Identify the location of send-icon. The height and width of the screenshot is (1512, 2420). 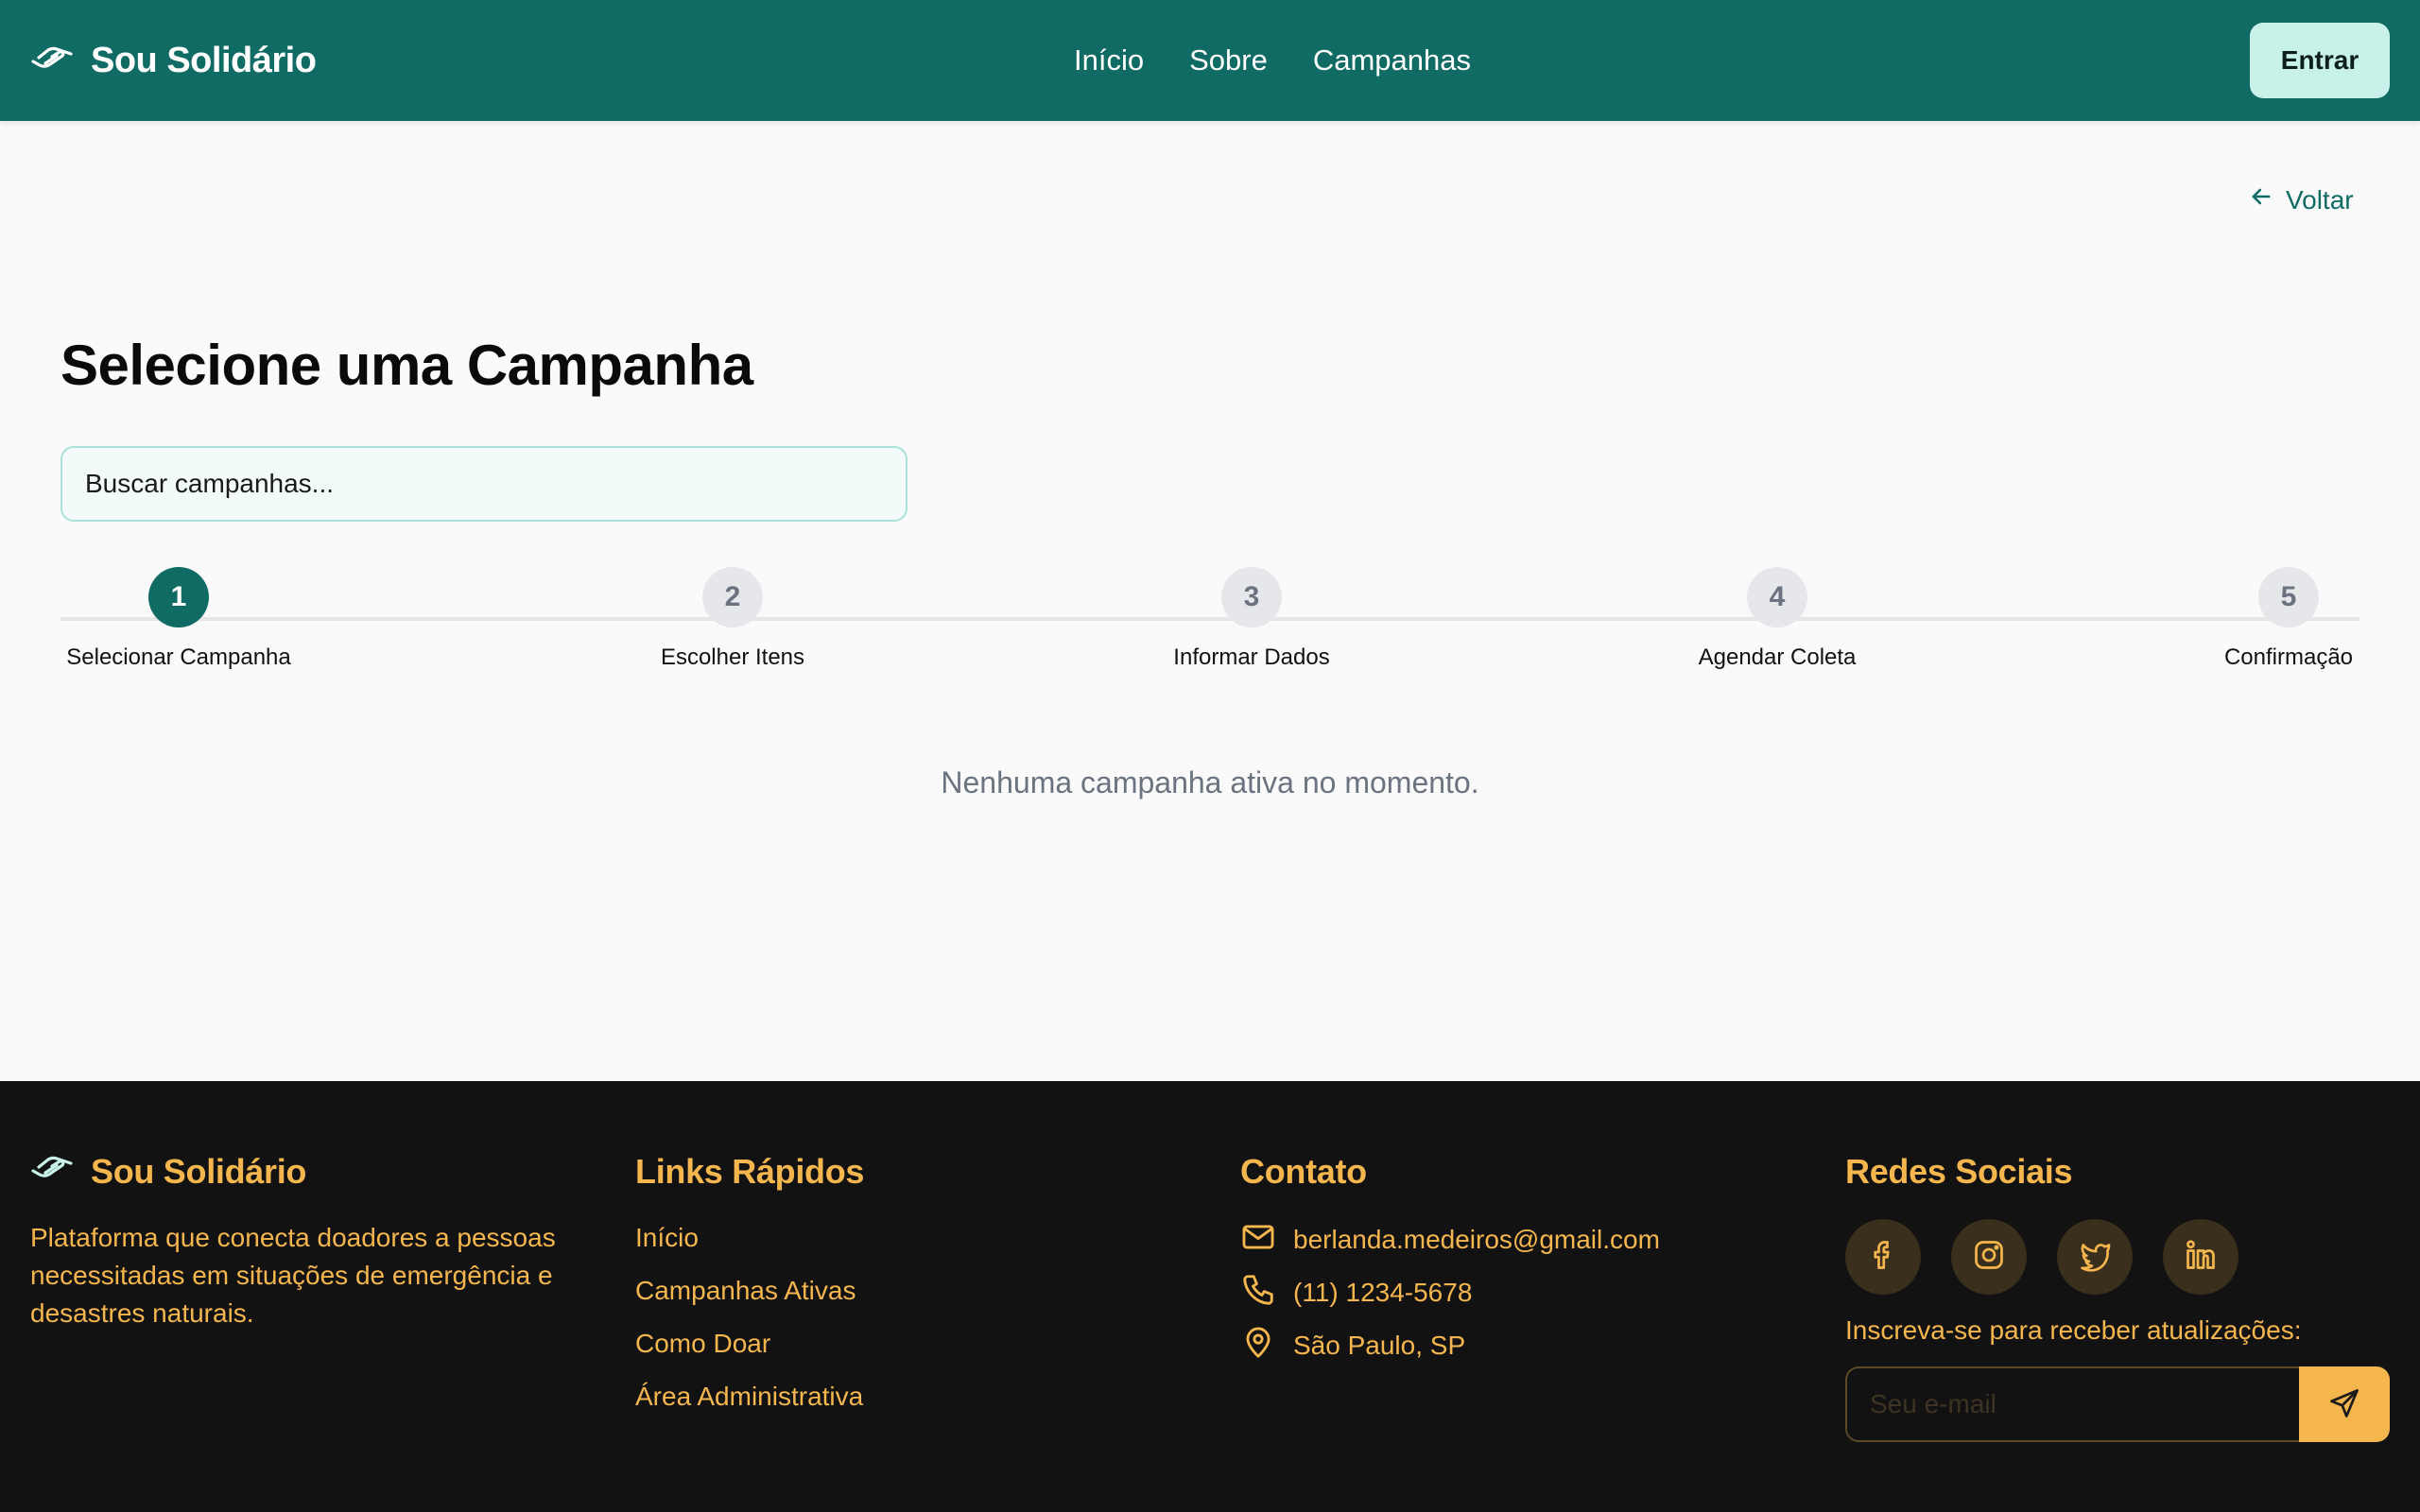
(2344, 1404).